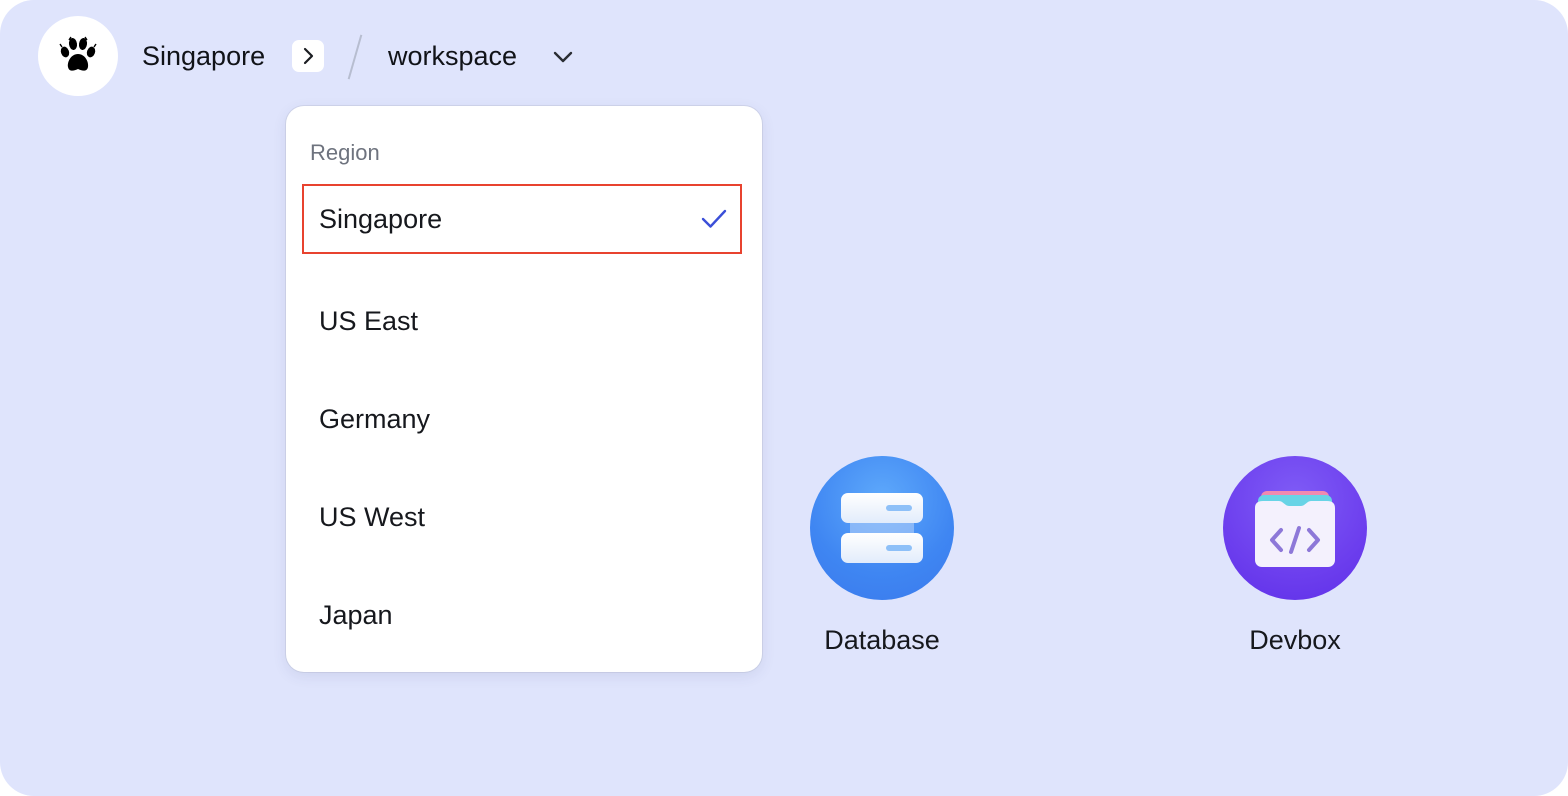 This screenshot has height=796, width=1568. Describe the element at coordinates (345, 152) in the screenshot. I see `region-heading: Region` at that location.